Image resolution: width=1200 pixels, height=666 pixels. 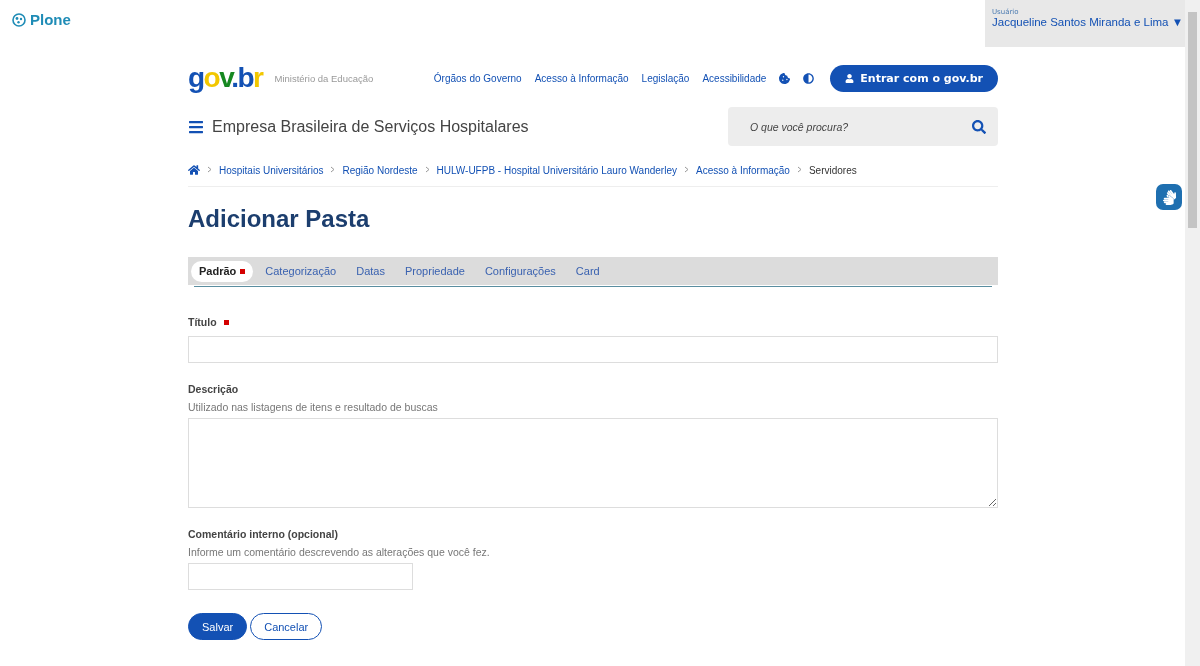 I want to click on user-name: Jacqueline Santos Miranda e Lima ▼, so click(x=1088, y=22).